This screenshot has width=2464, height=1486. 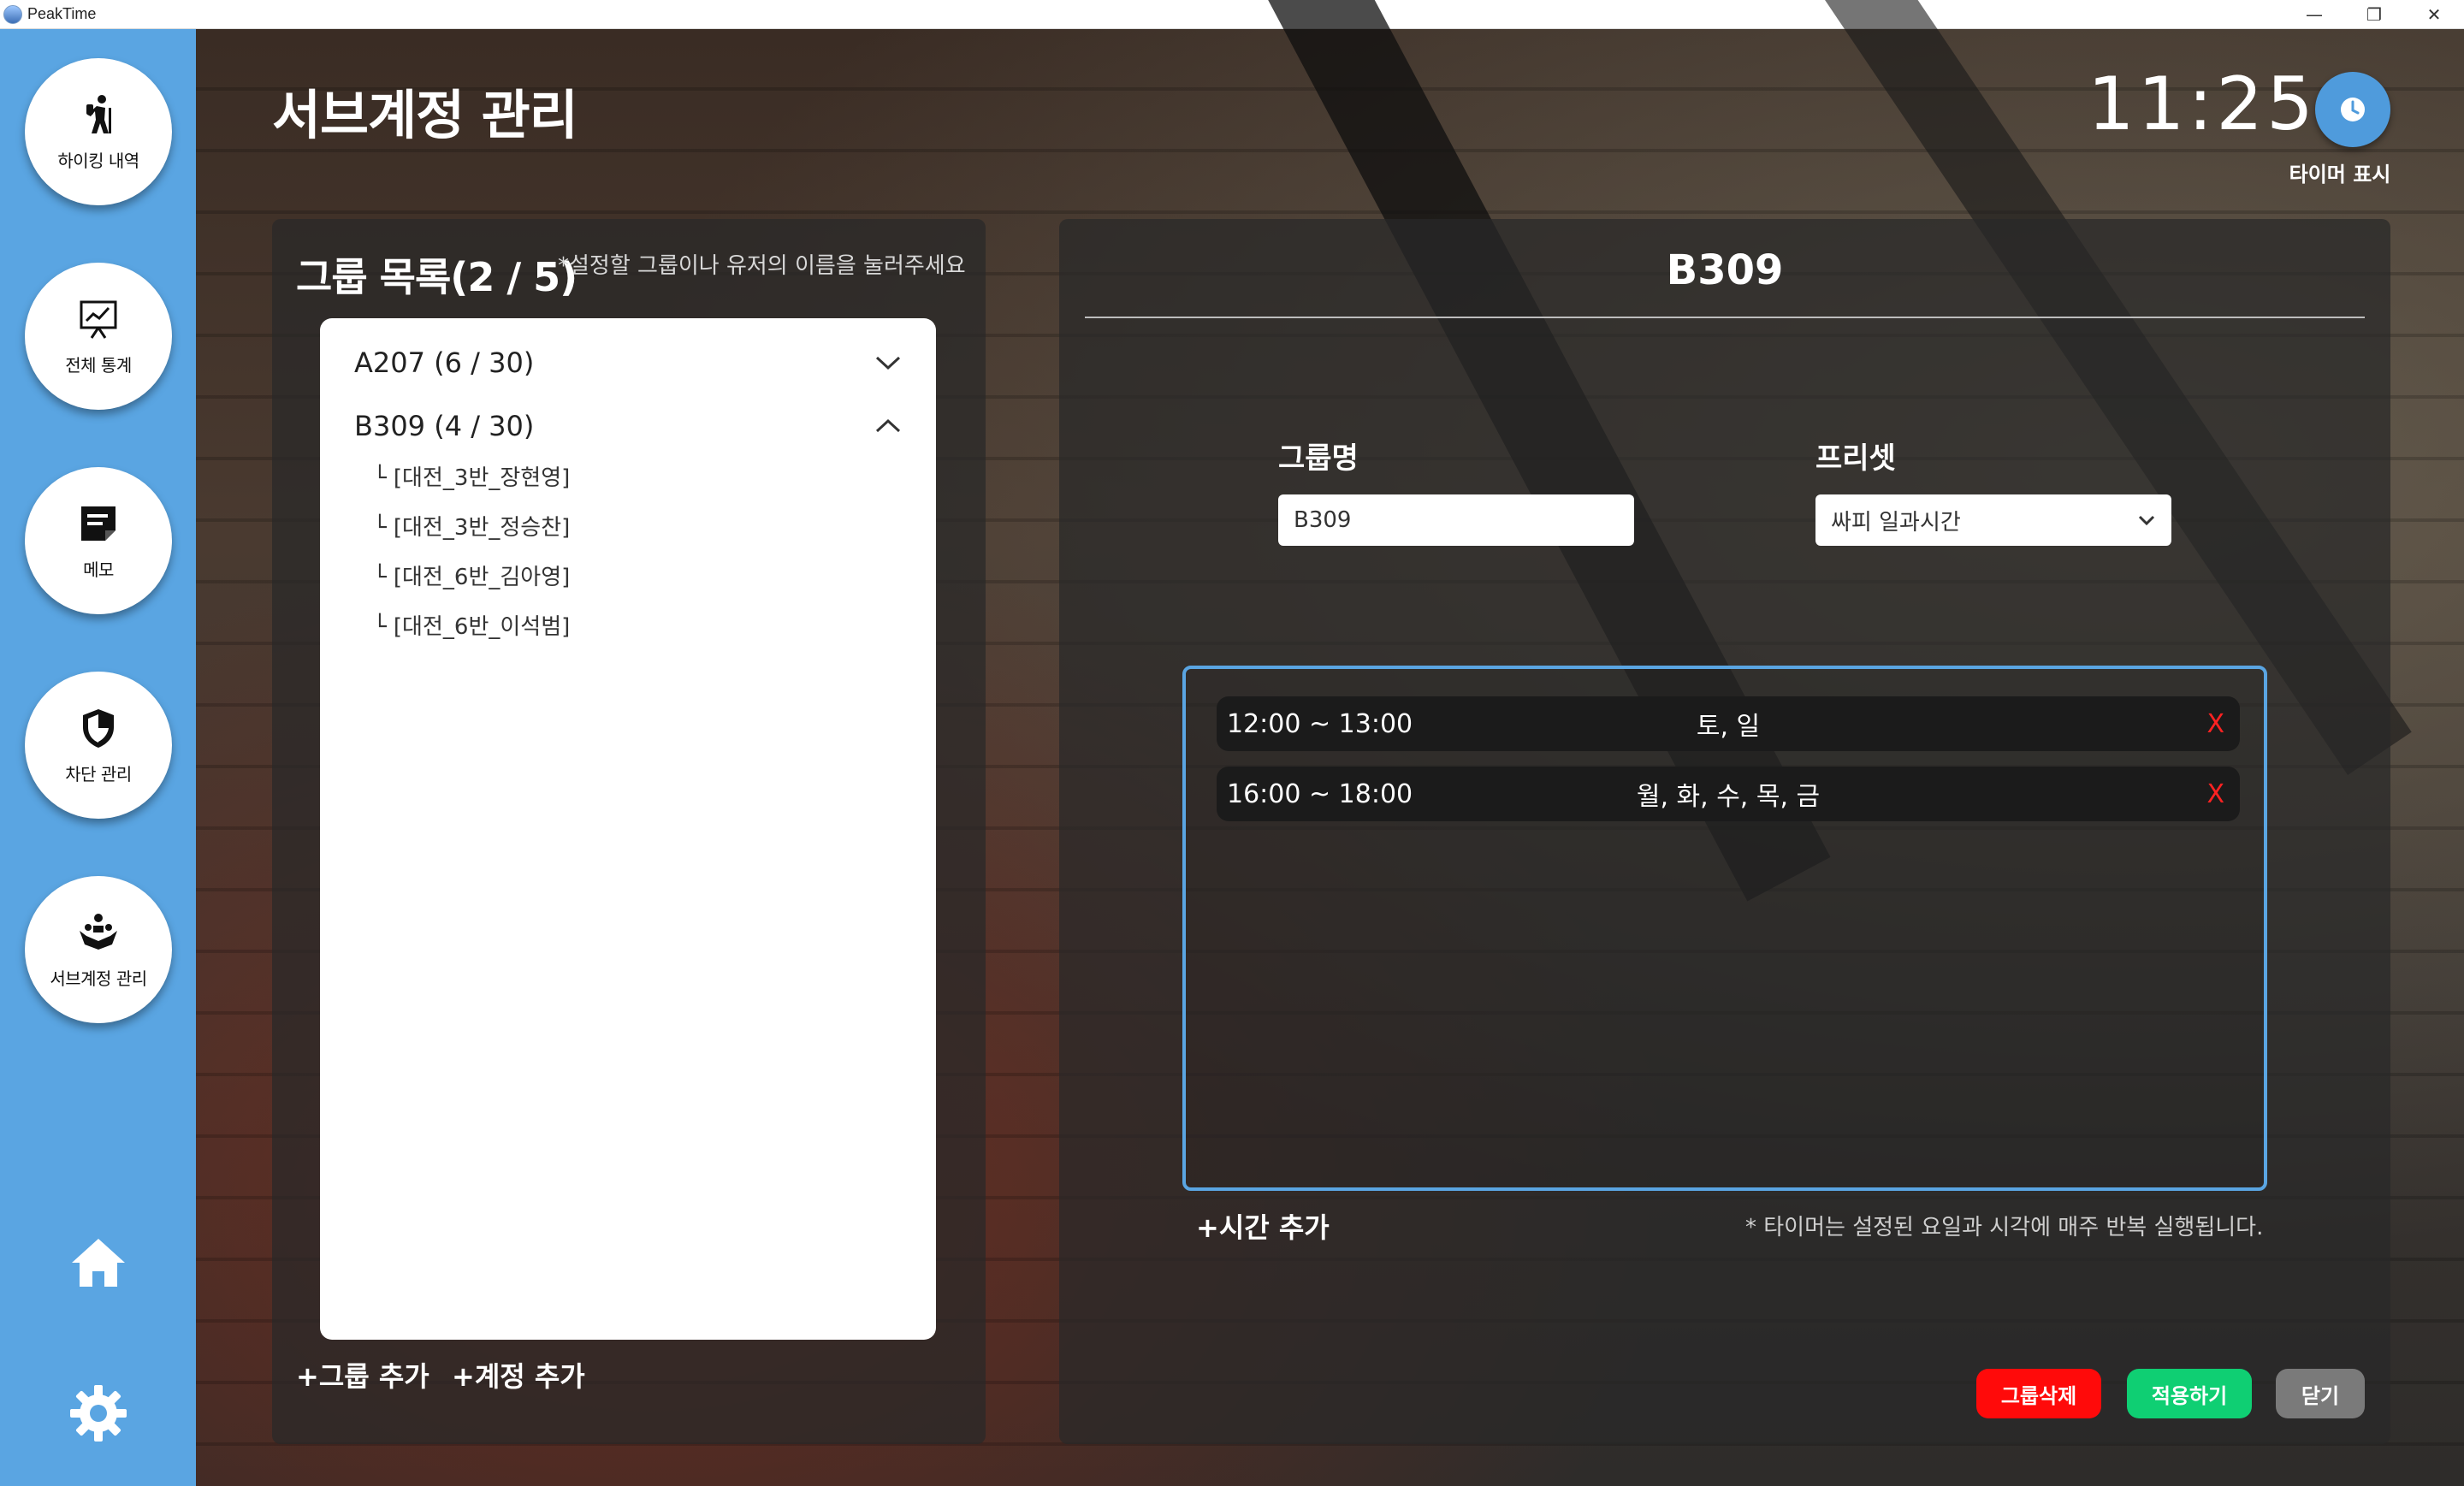 I want to click on sidebar-item-label: 하이킹 내역, so click(x=98, y=160).